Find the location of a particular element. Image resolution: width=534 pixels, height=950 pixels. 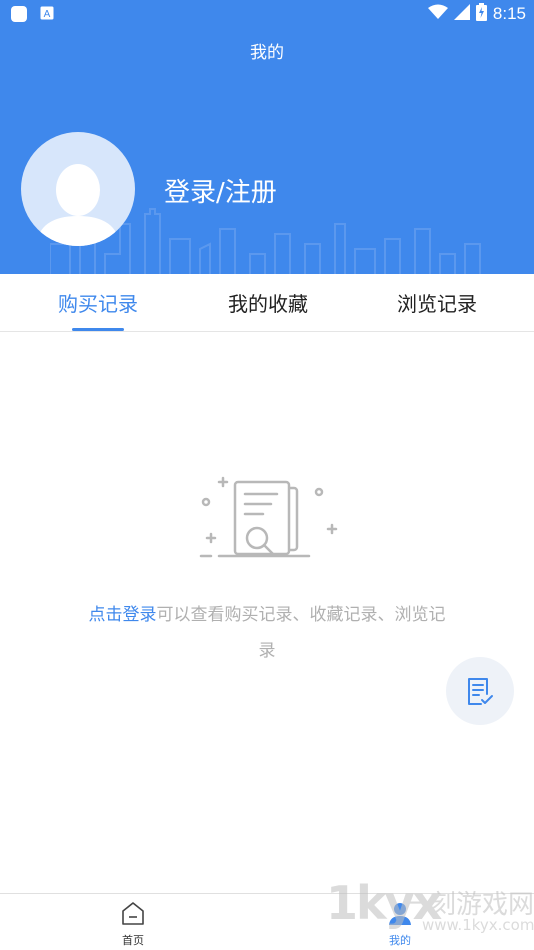

site-watermark: 1kyx 一刻游戏网 www.1kyx.com is located at coordinates (430, 911).